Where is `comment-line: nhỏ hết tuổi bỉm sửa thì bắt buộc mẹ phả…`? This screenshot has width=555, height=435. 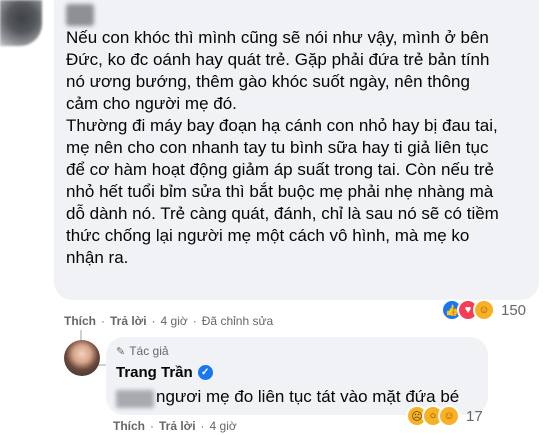
comment-line: nhỏ hết tuổi bỉm sửa thì bắt buộc mẹ phả… is located at coordinates (280, 191).